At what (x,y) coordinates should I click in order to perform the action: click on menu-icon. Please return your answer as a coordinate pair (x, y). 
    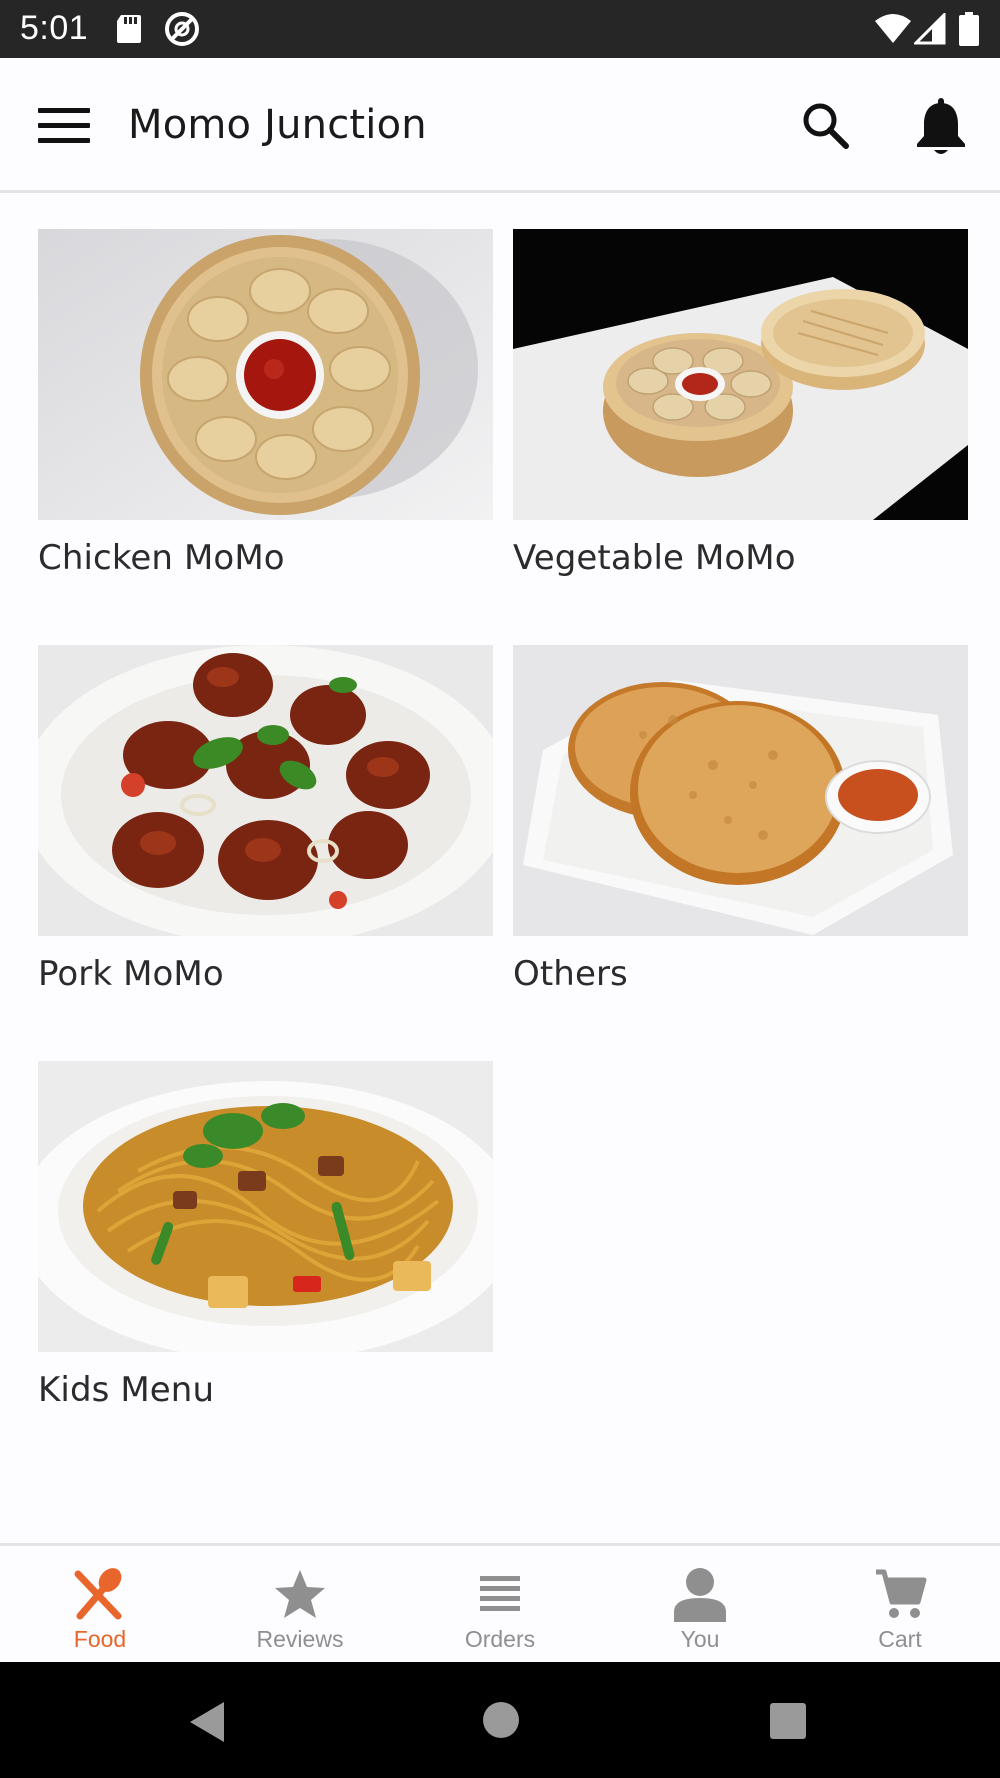
    Looking at the image, I should click on (64, 110).